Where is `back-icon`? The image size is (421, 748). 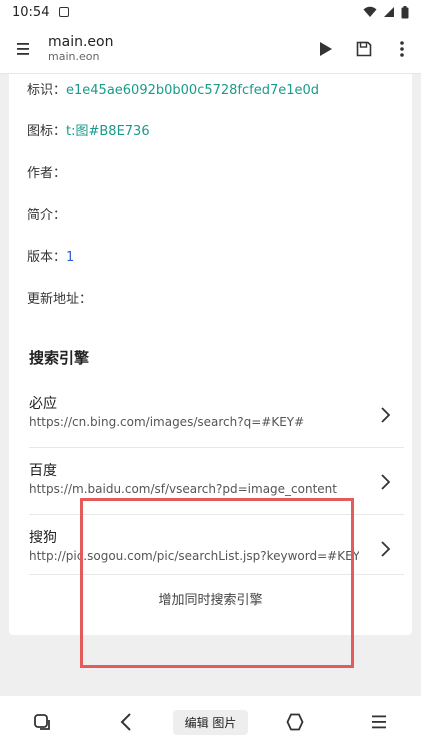
back-icon is located at coordinates (126, 722).